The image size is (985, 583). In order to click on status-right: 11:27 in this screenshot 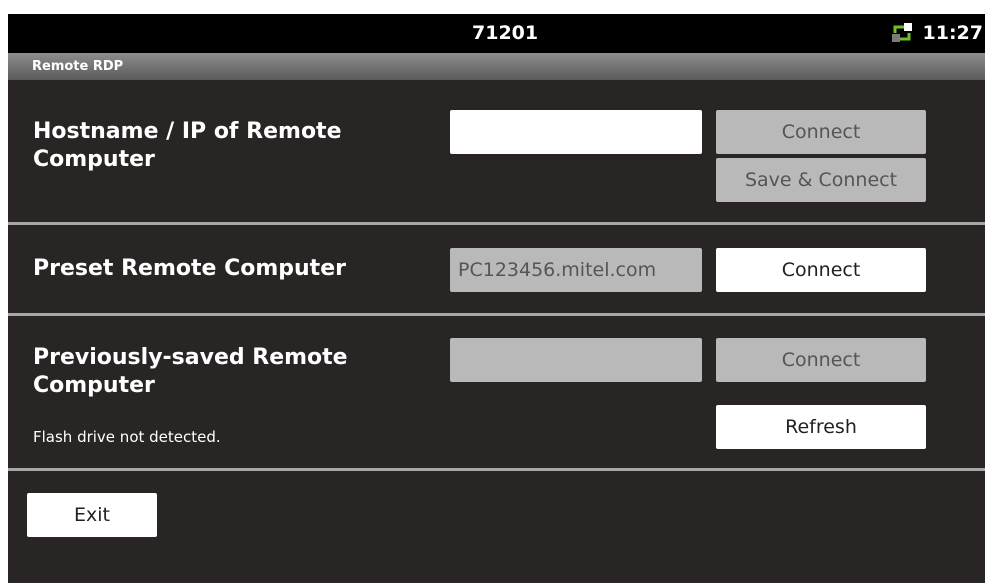, I will do `click(937, 33)`.